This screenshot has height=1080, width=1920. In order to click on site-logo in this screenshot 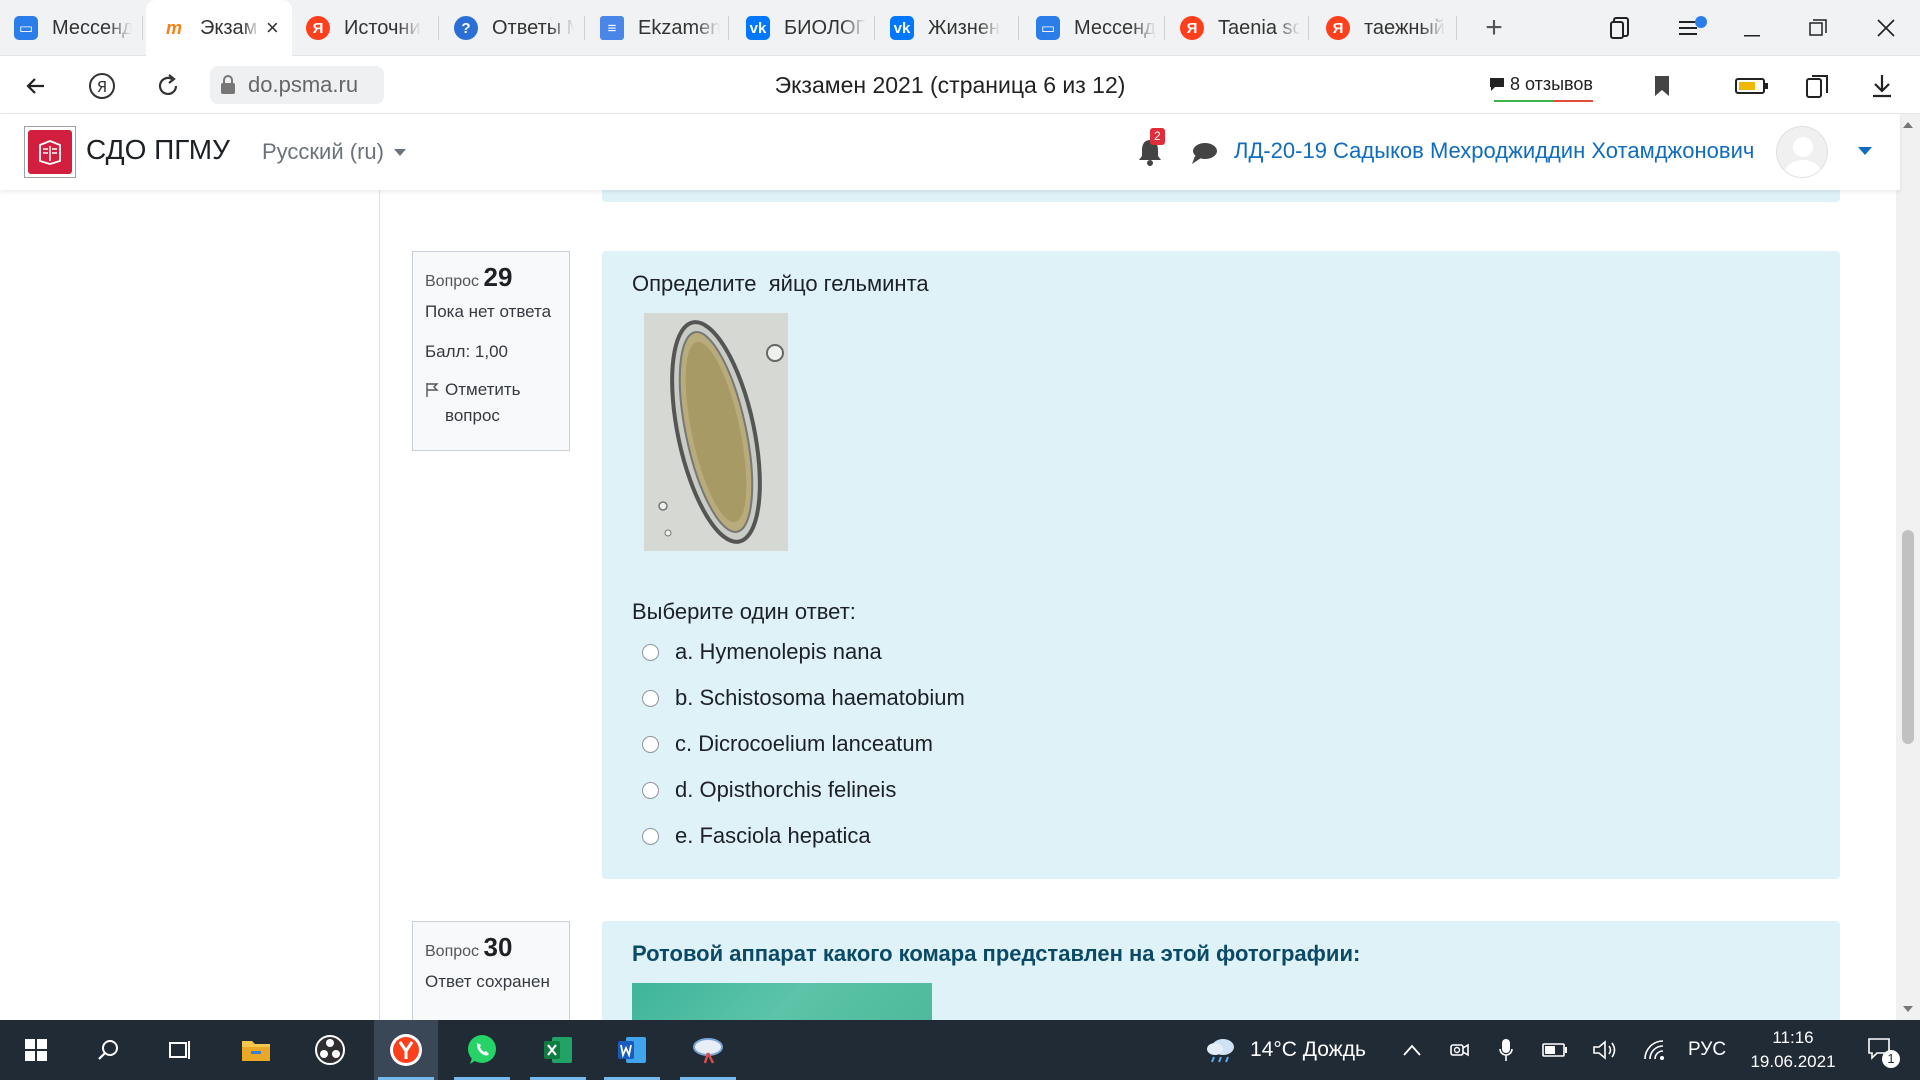, I will do `click(50, 152)`.